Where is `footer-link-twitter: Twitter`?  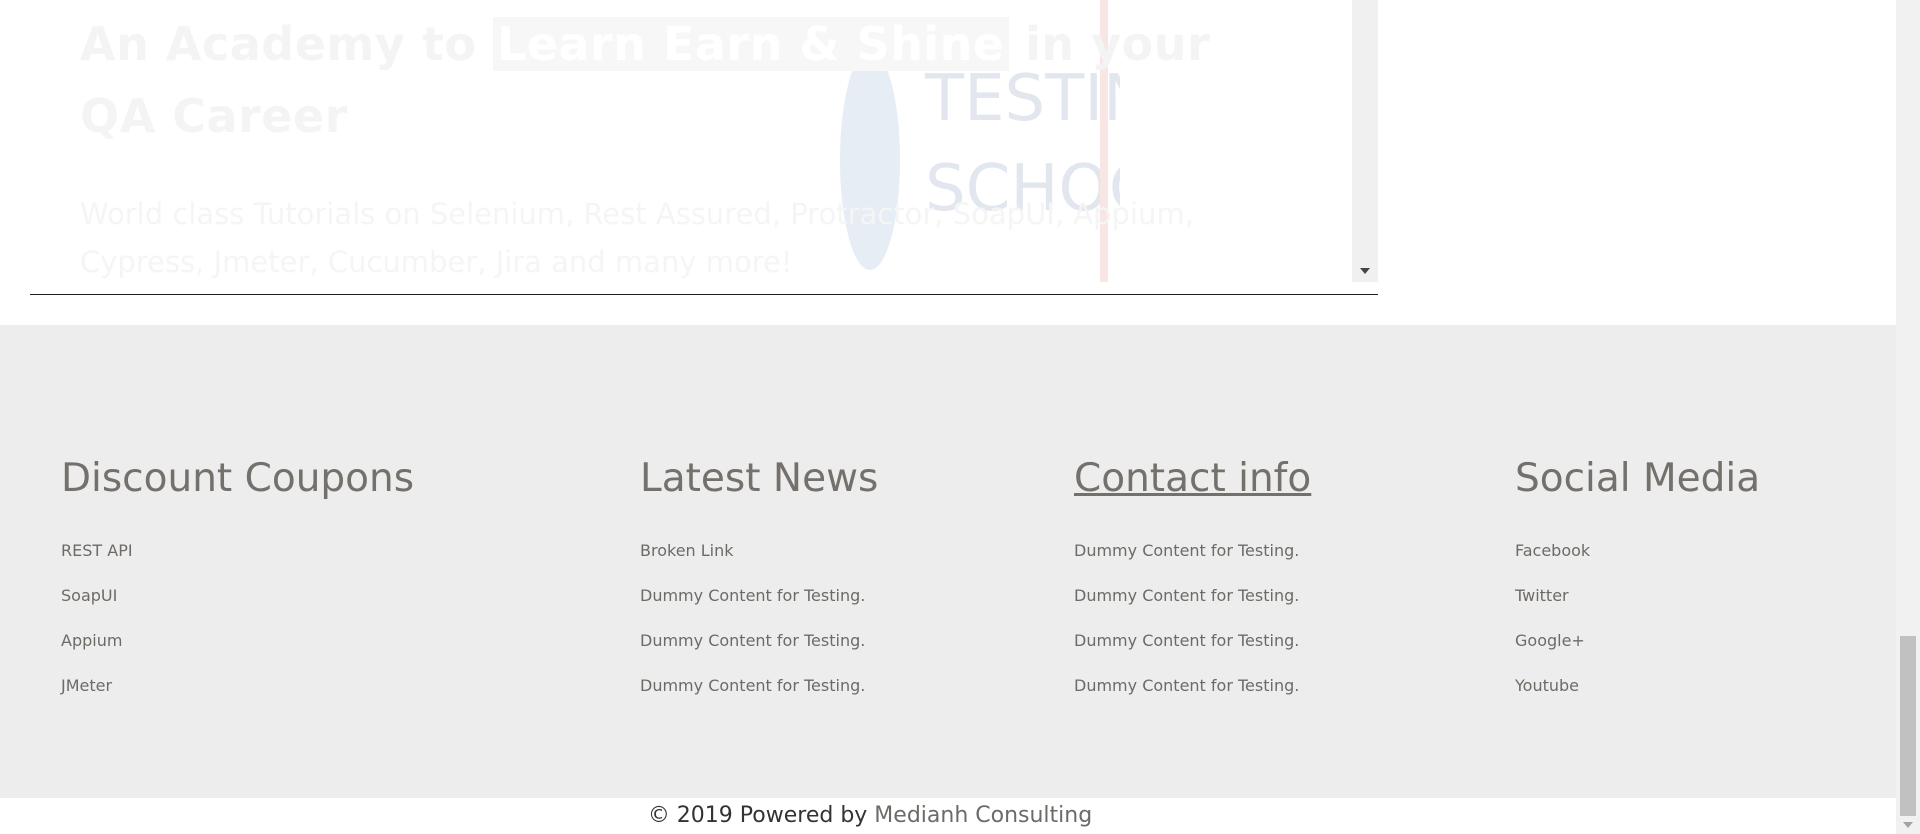
footer-link-twitter: Twitter is located at coordinates (1637, 595).